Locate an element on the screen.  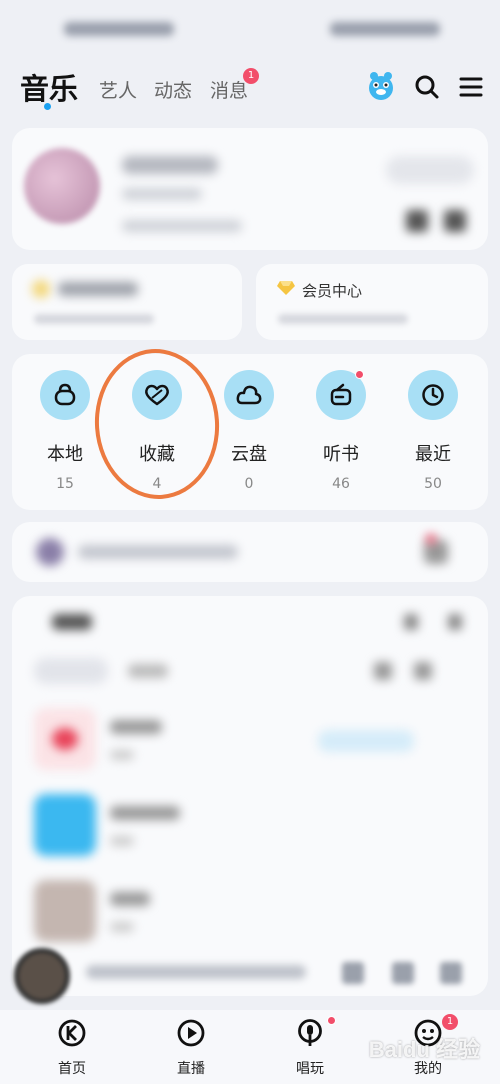
bottom-nav: 首页 直播 唱玩 1 我的 is located at coordinates (250, 1047).